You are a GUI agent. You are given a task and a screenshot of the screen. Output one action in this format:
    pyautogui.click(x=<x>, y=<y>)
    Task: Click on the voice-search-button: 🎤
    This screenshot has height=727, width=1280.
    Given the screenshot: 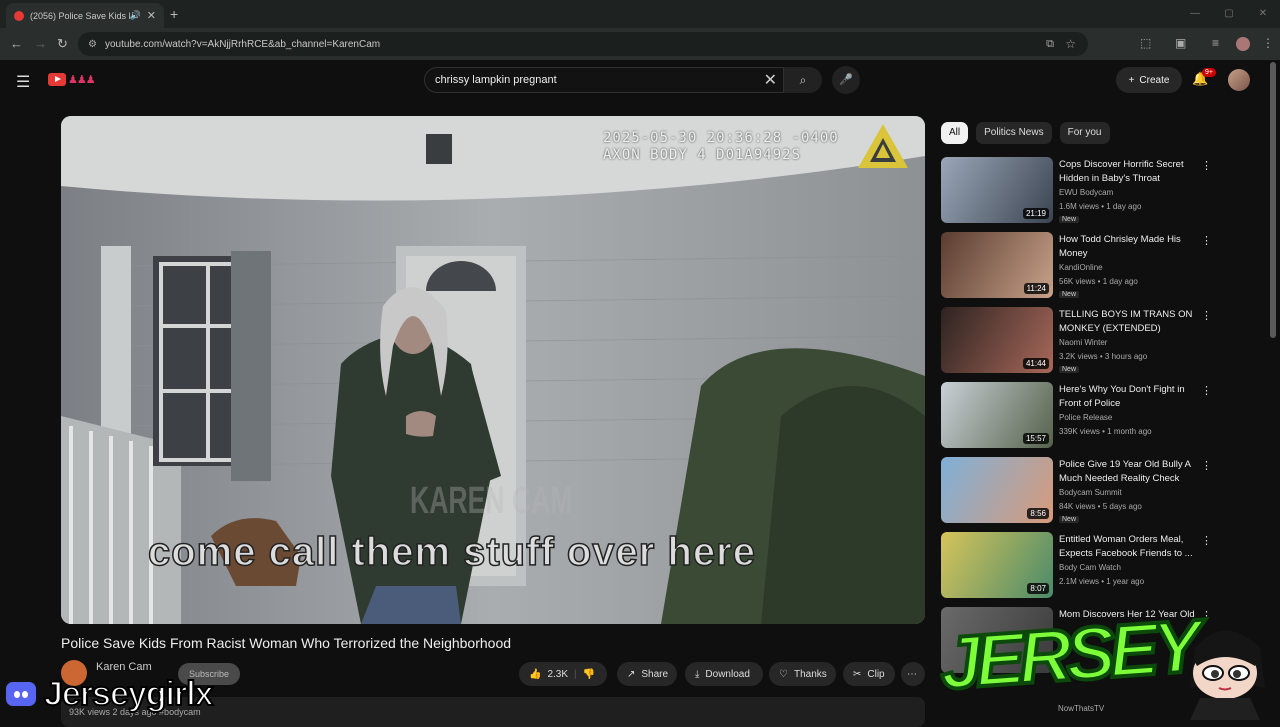 What is the action you would take?
    pyautogui.click(x=846, y=80)
    